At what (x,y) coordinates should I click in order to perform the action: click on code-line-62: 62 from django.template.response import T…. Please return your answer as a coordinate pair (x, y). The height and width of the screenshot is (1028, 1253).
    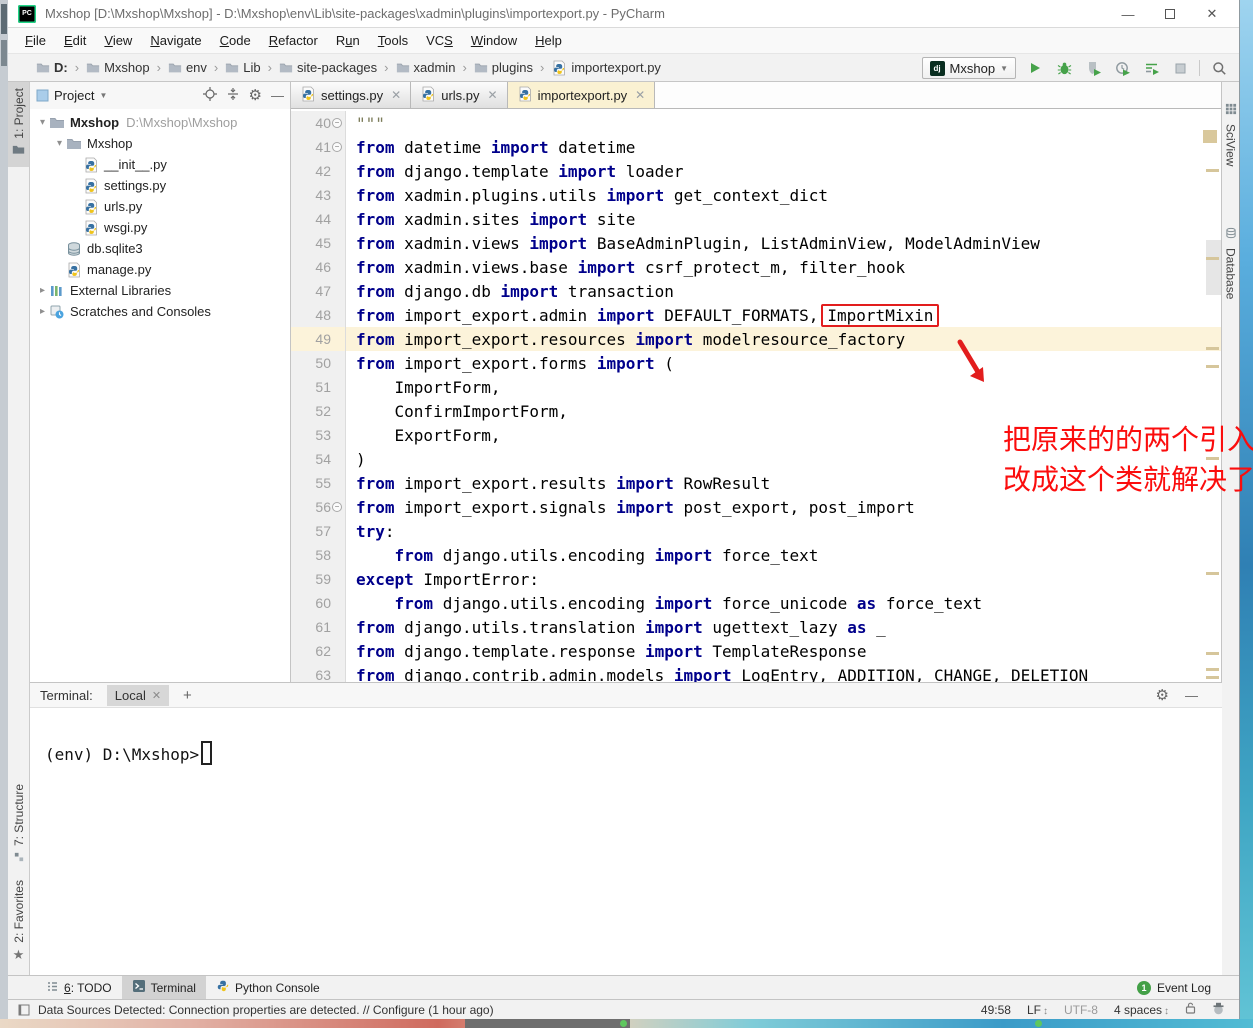
    Looking at the image, I should click on (756, 651).